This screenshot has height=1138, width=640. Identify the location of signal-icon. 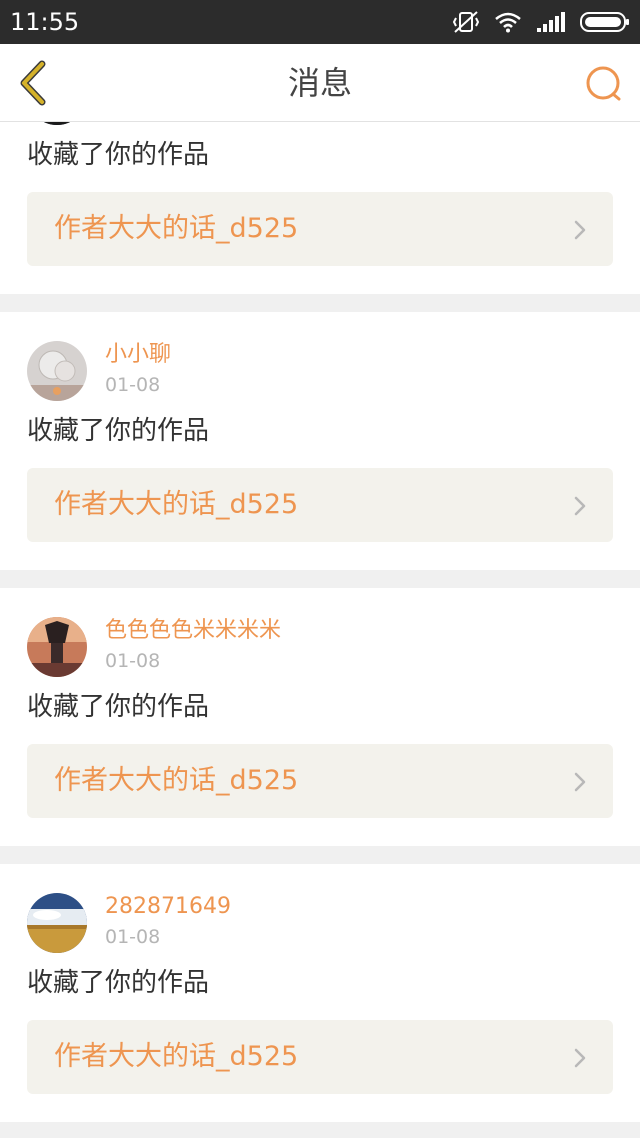
(551, 22).